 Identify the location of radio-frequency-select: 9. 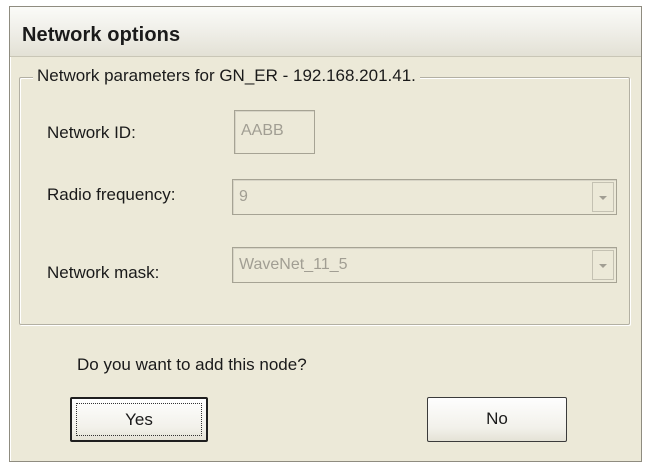
(424, 197).